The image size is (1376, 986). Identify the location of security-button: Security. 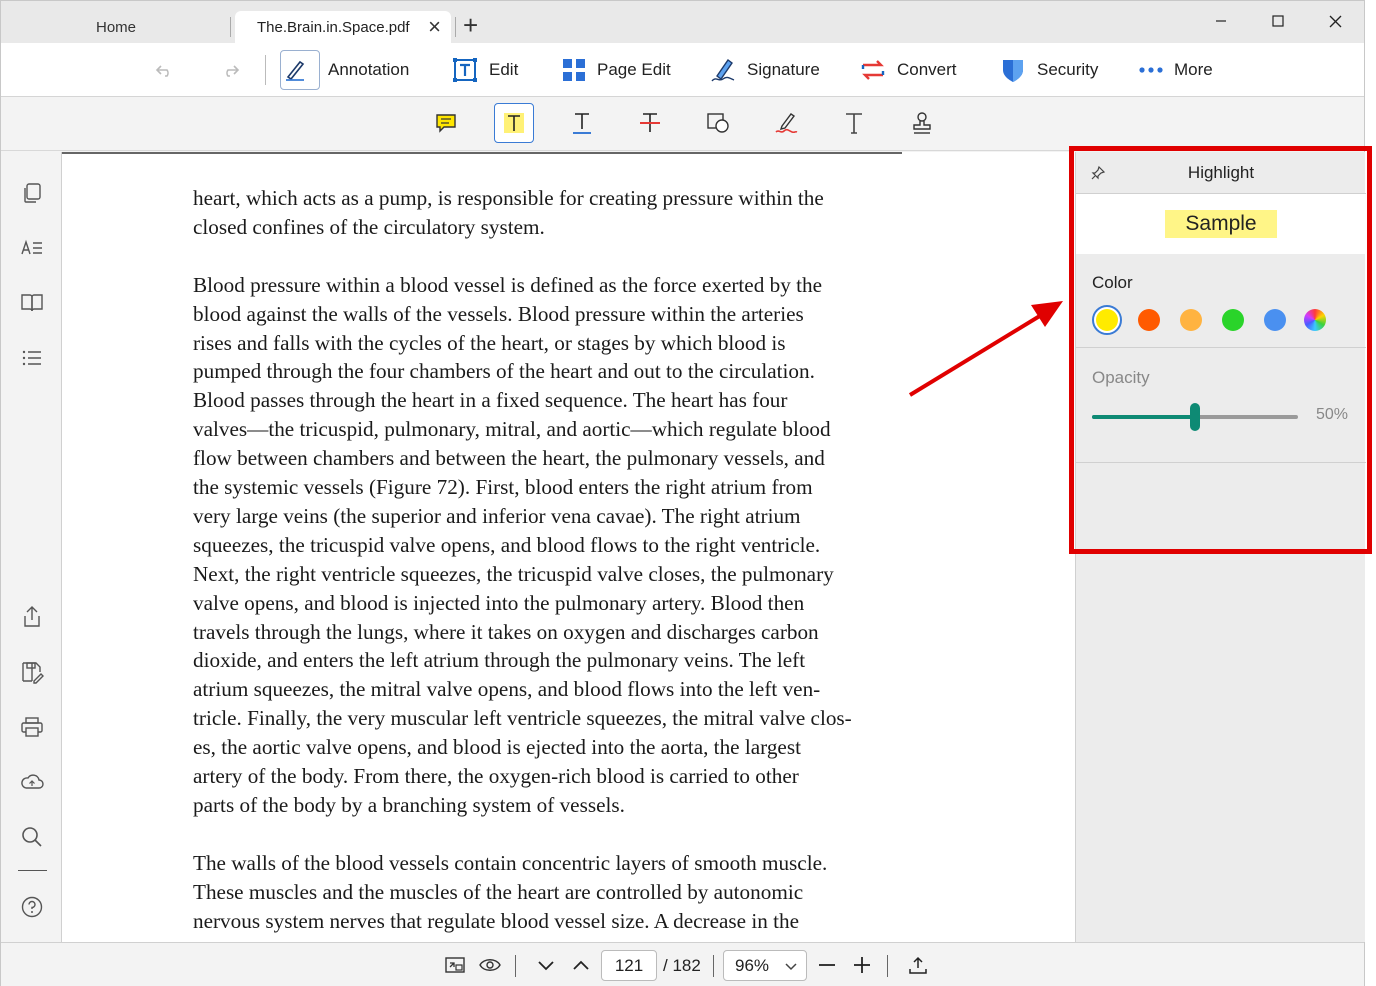
(1048, 70).